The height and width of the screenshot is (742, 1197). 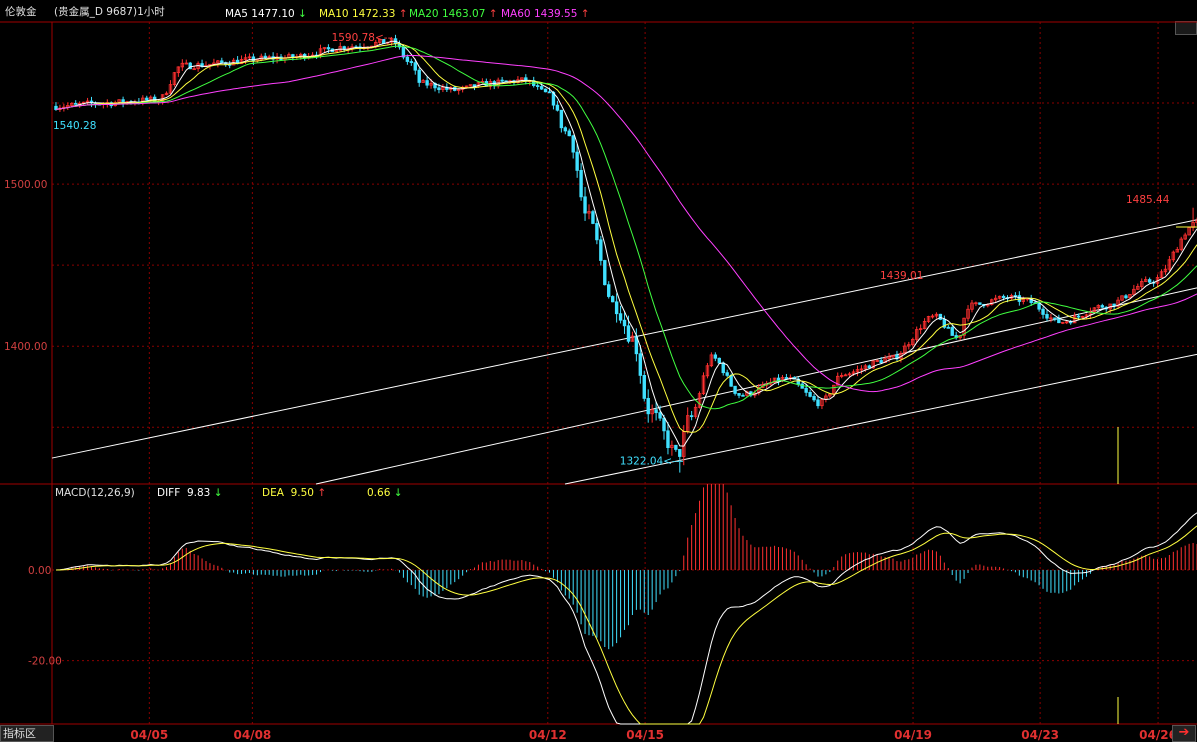 I want to click on dea-up-icon: ↑, so click(x=322, y=493).